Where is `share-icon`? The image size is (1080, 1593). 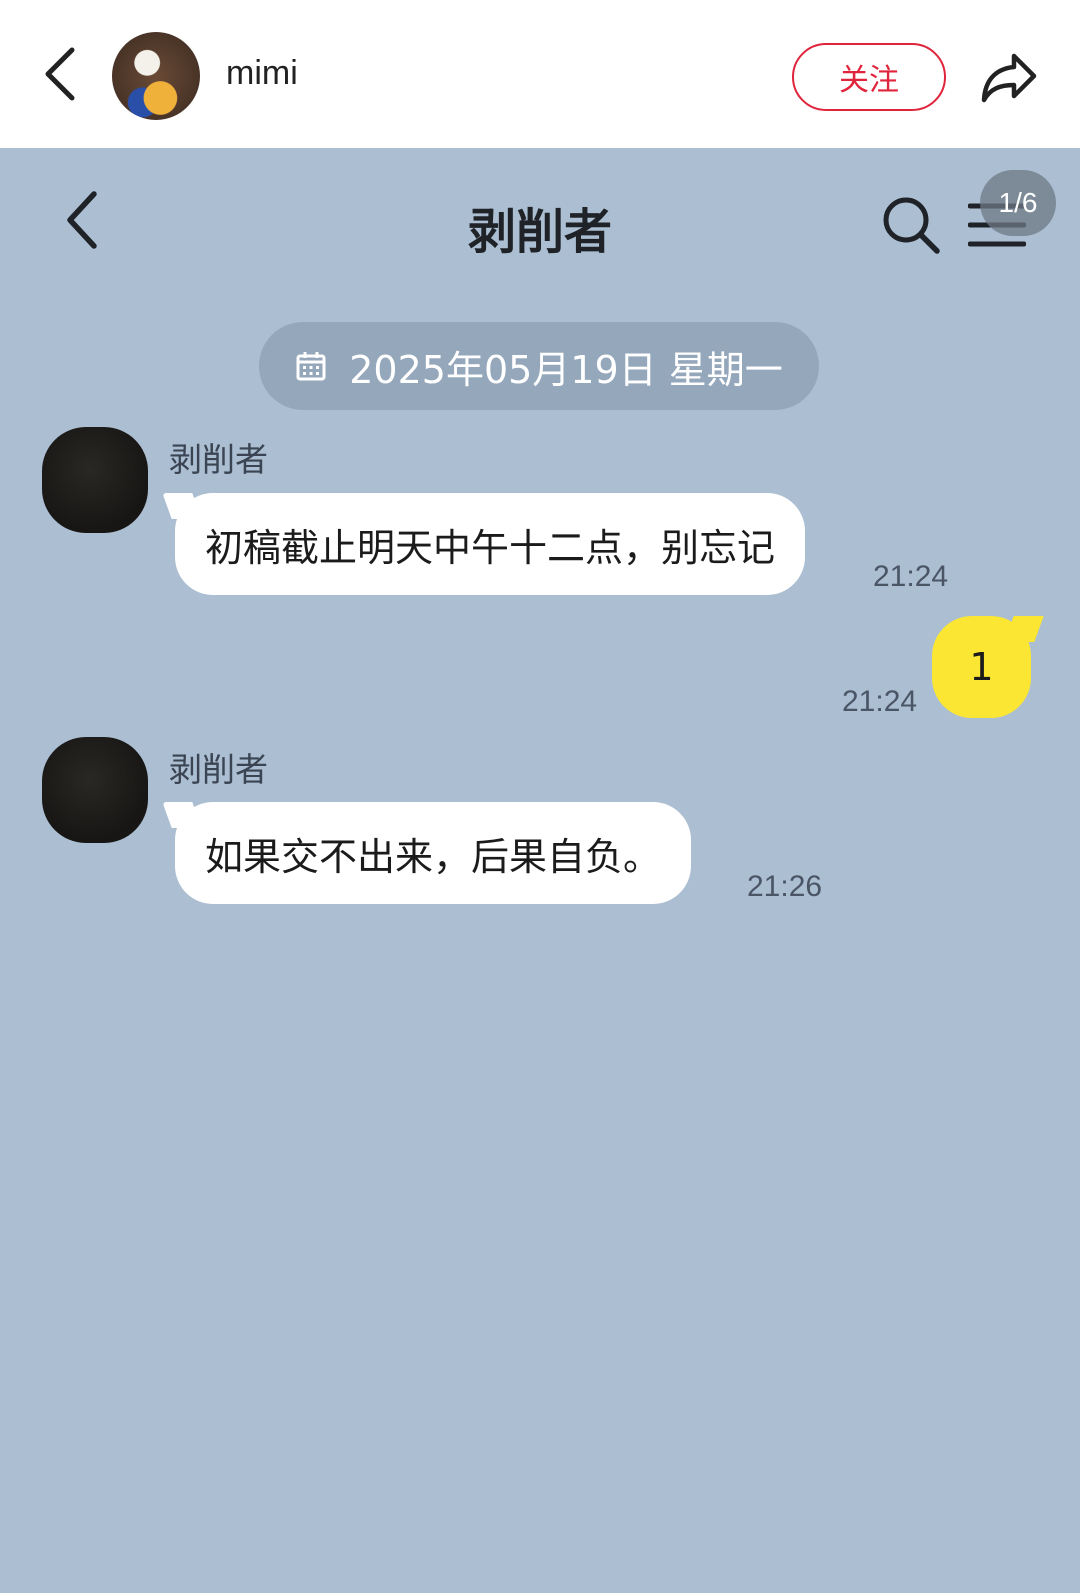 share-icon is located at coordinates (1009, 76).